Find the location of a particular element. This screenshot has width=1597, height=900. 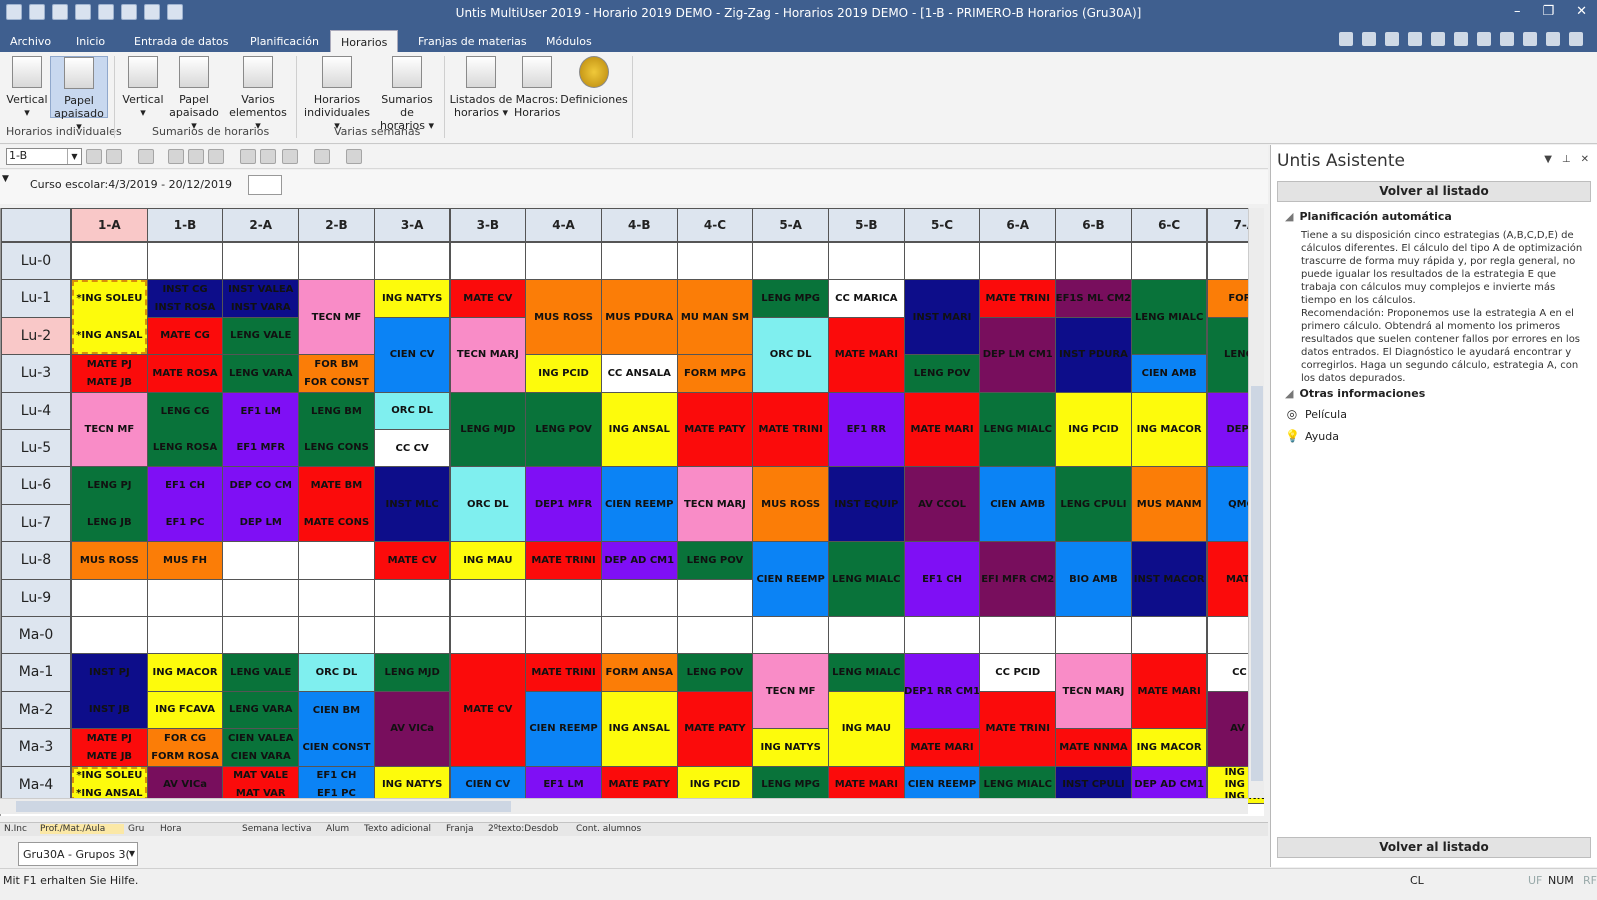

lesson-cell: EFI MFR CM2 is located at coordinates (1018, 579).